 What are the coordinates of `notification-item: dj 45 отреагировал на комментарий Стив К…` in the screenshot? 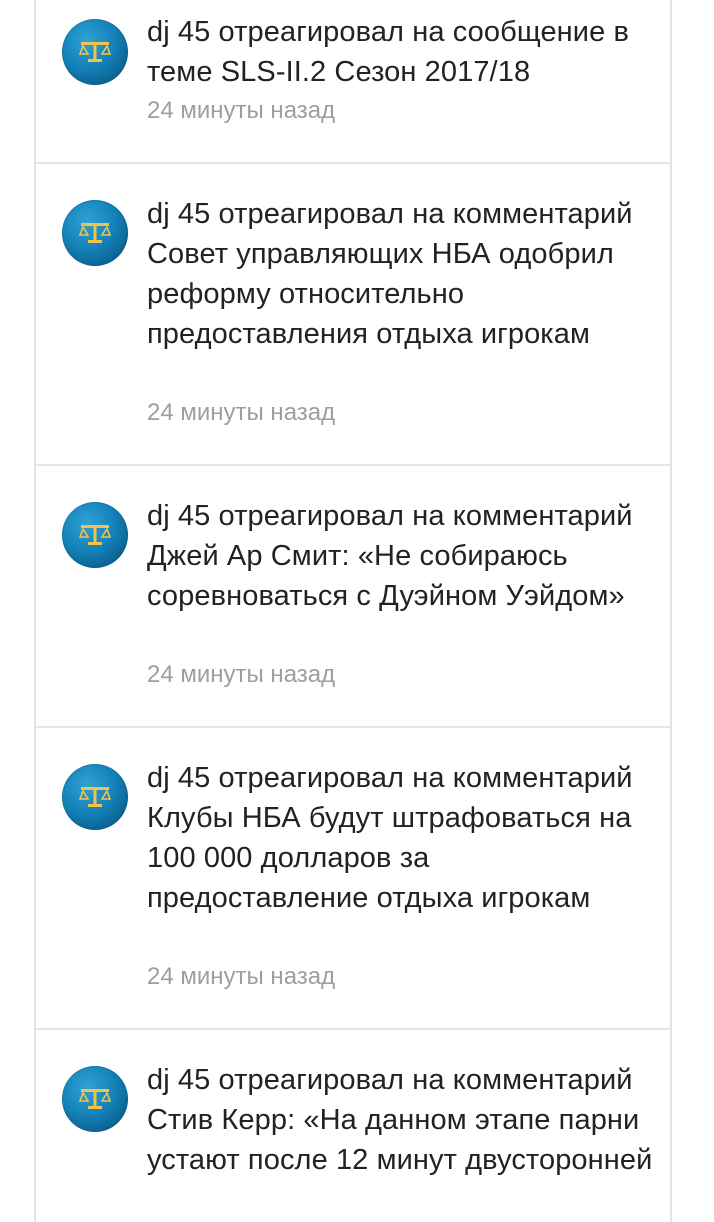 It's located at (353, 1126).